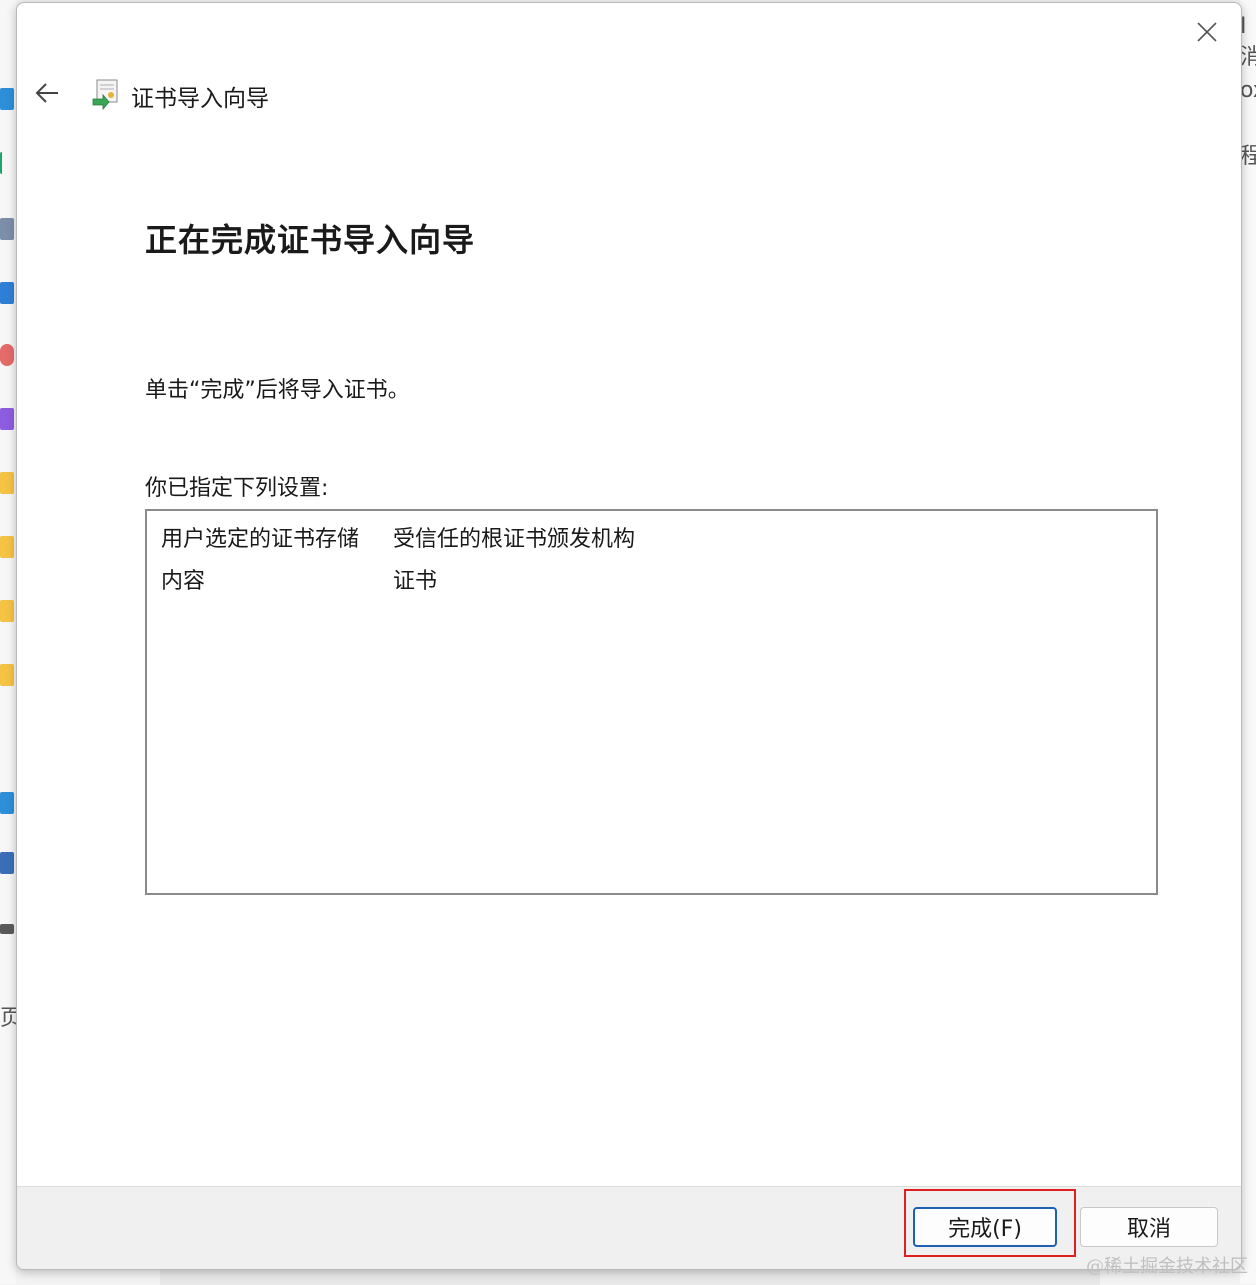 The height and width of the screenshot is (1285, 1256). Describe the element at coordinates (1248, 42) in the screenshot. I see `background-text: I 消` at that location.